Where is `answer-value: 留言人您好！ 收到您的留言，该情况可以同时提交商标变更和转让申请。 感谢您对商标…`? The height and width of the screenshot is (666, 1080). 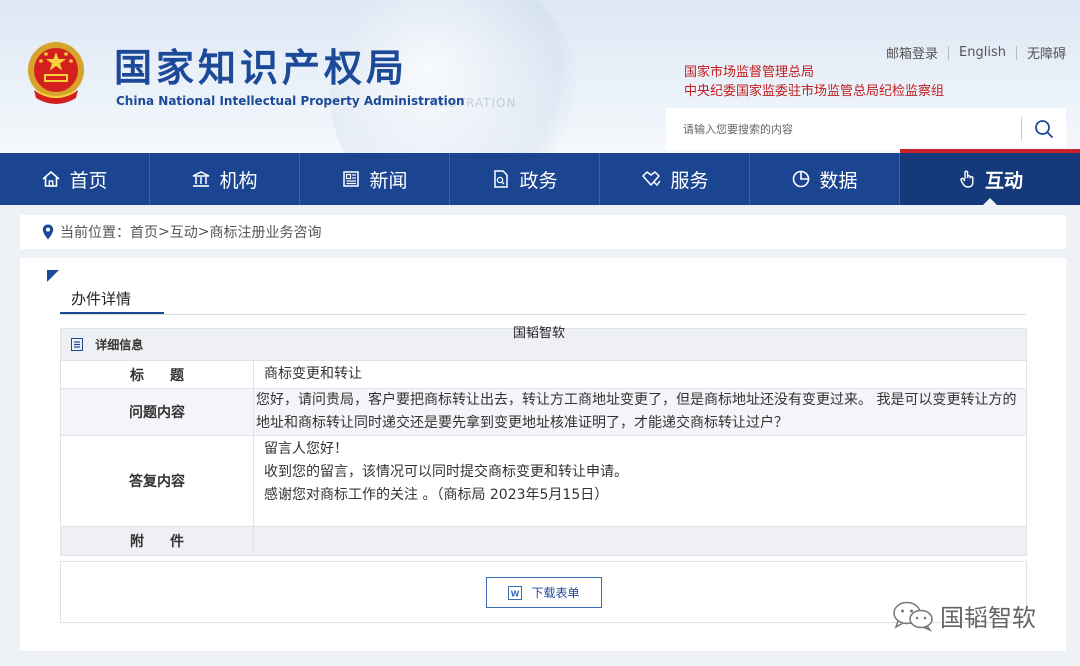
answer-value: 留言人您好！ 收到您的留言，该情况可以同时提交商标变更和转让申请。 感谢您对商标… is located at coordinates (640, 481).